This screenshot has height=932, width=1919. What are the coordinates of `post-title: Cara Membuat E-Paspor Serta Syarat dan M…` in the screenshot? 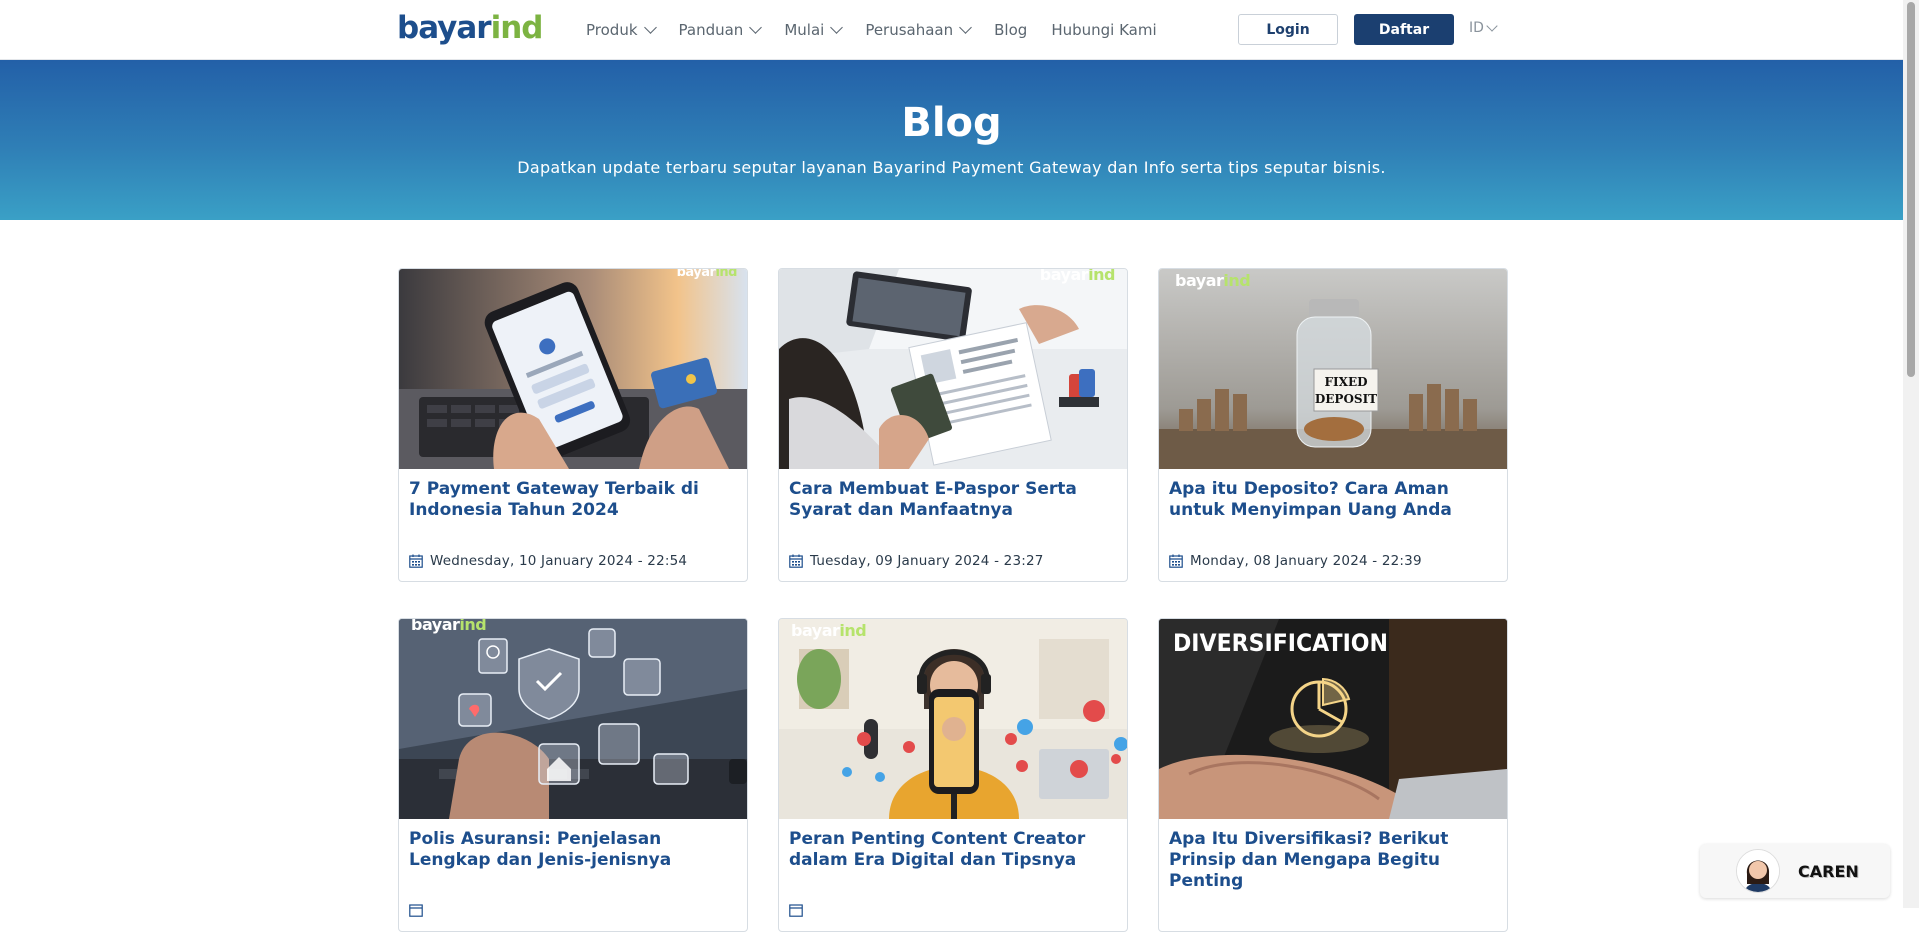 It's located at (954, 500).